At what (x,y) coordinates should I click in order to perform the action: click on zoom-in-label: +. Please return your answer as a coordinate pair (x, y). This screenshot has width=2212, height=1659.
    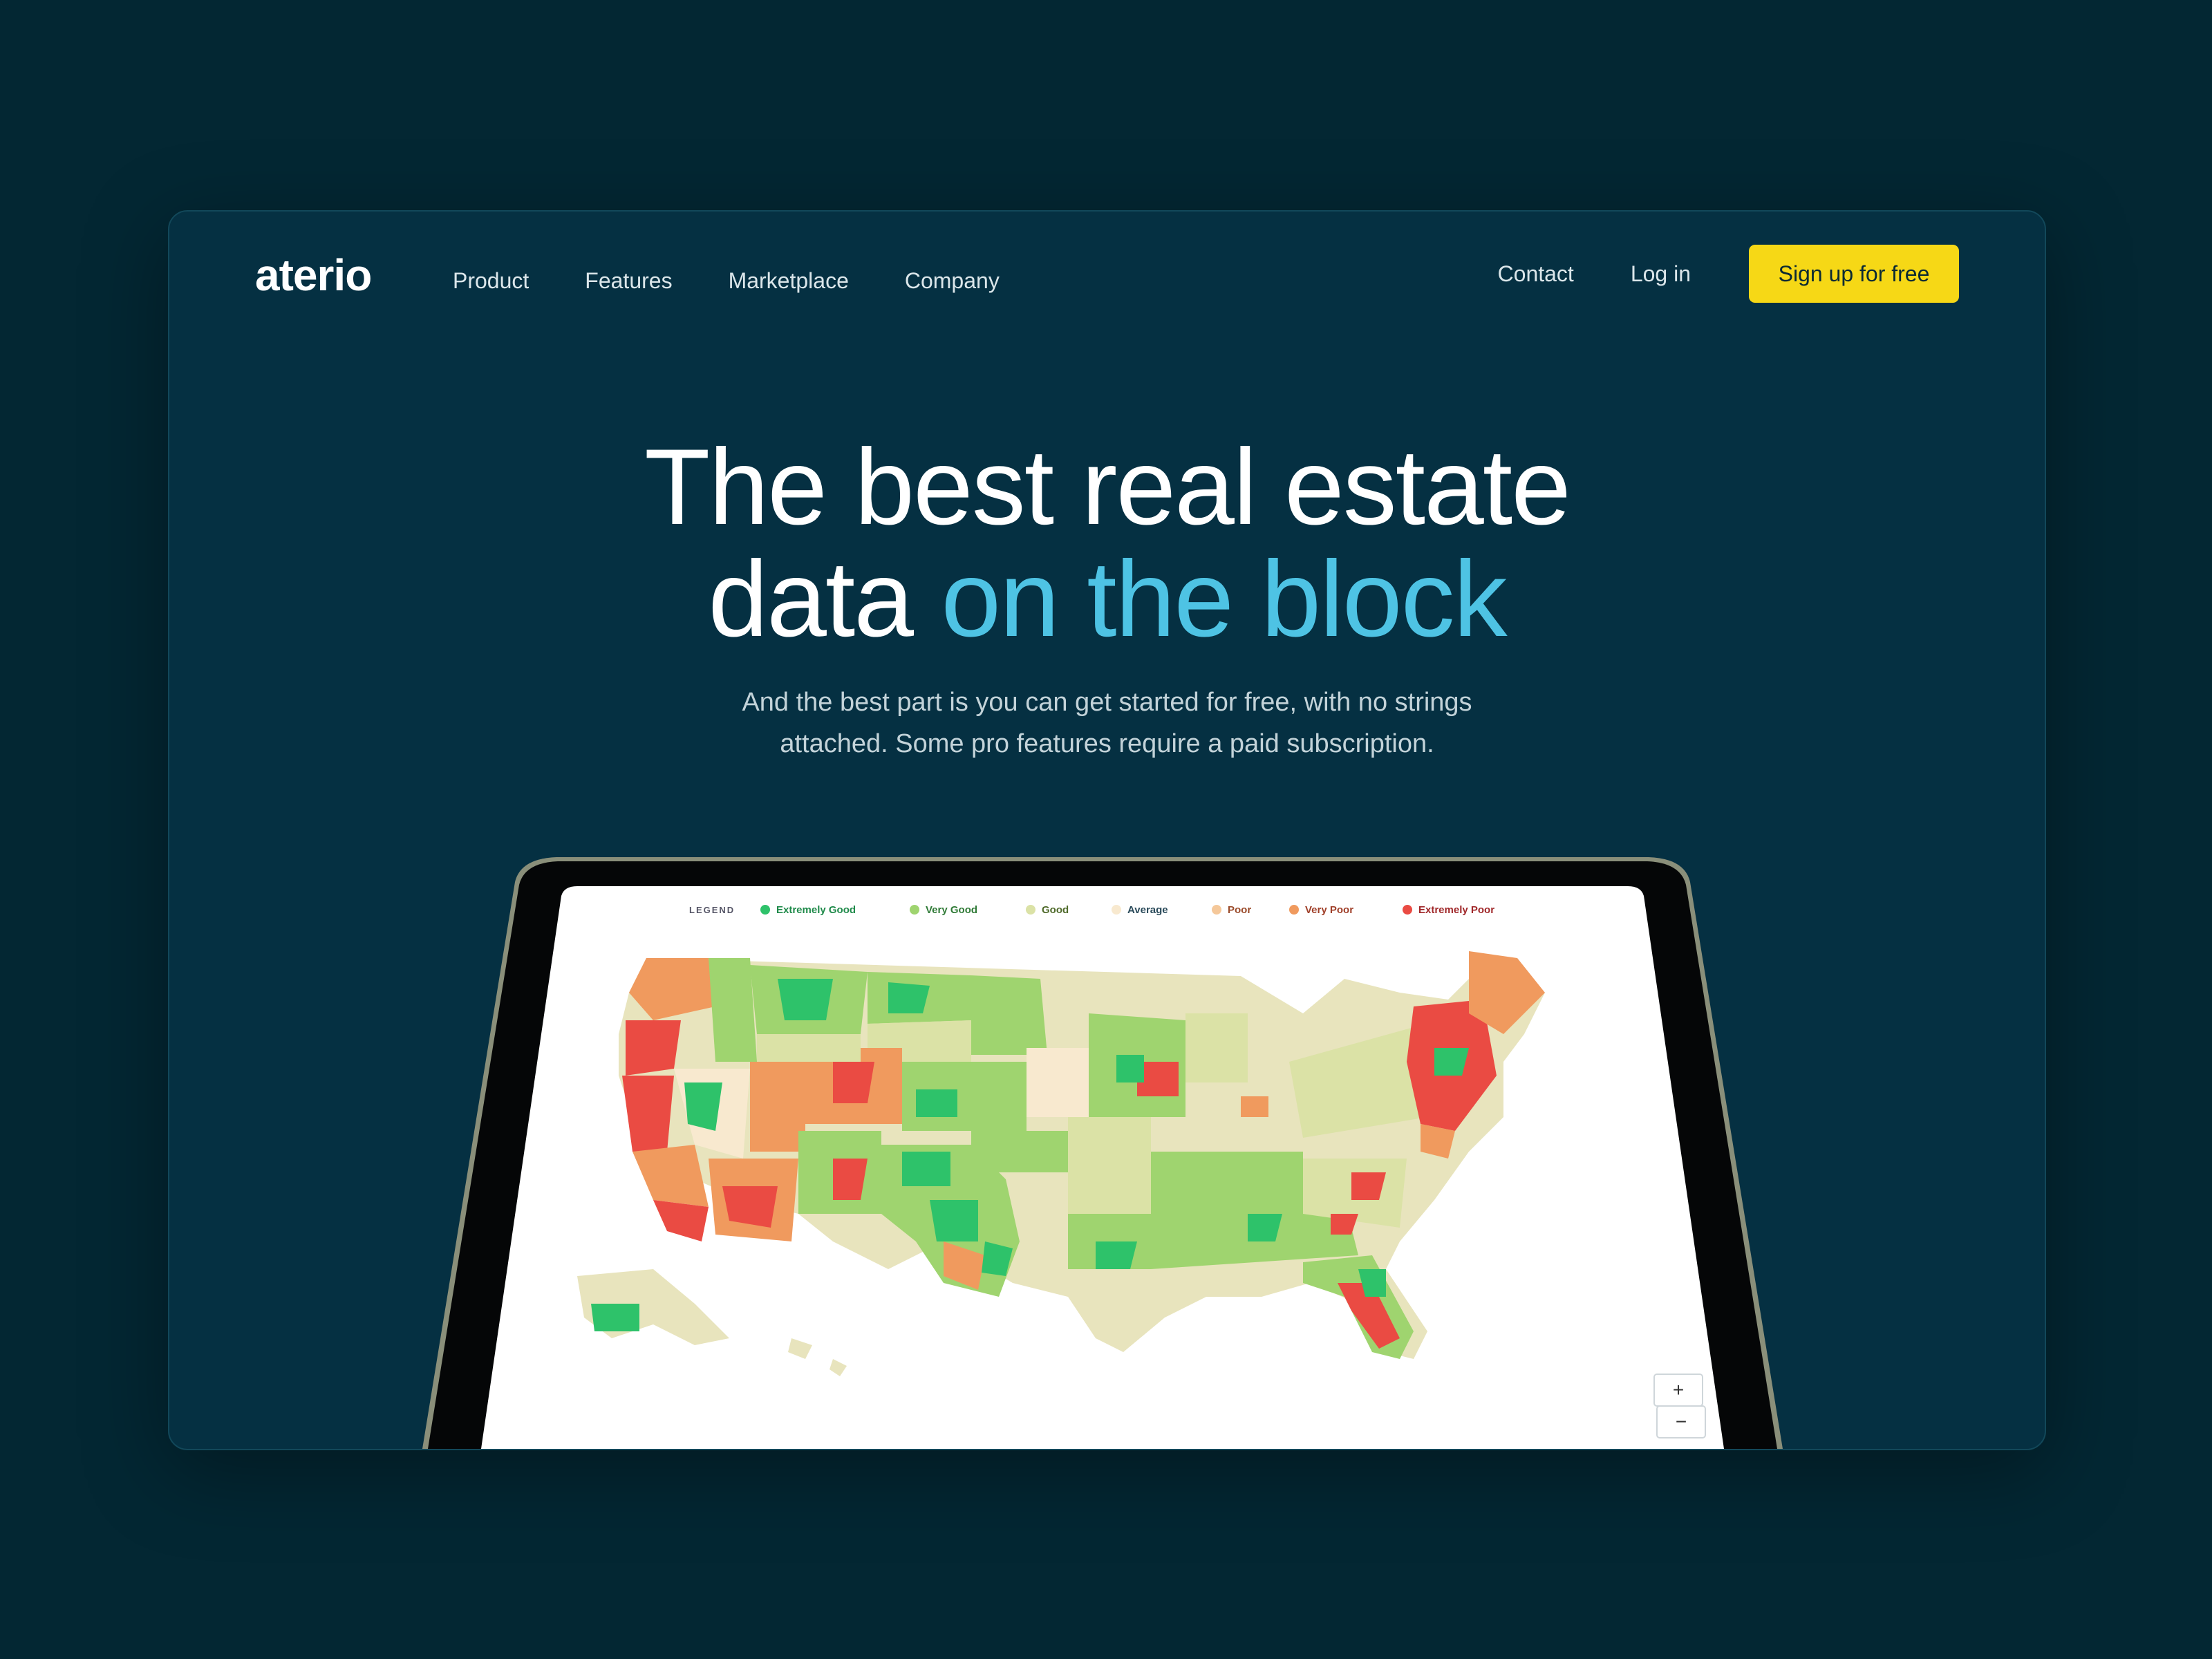
    Looking at the image, I should click on (1679, 1389).